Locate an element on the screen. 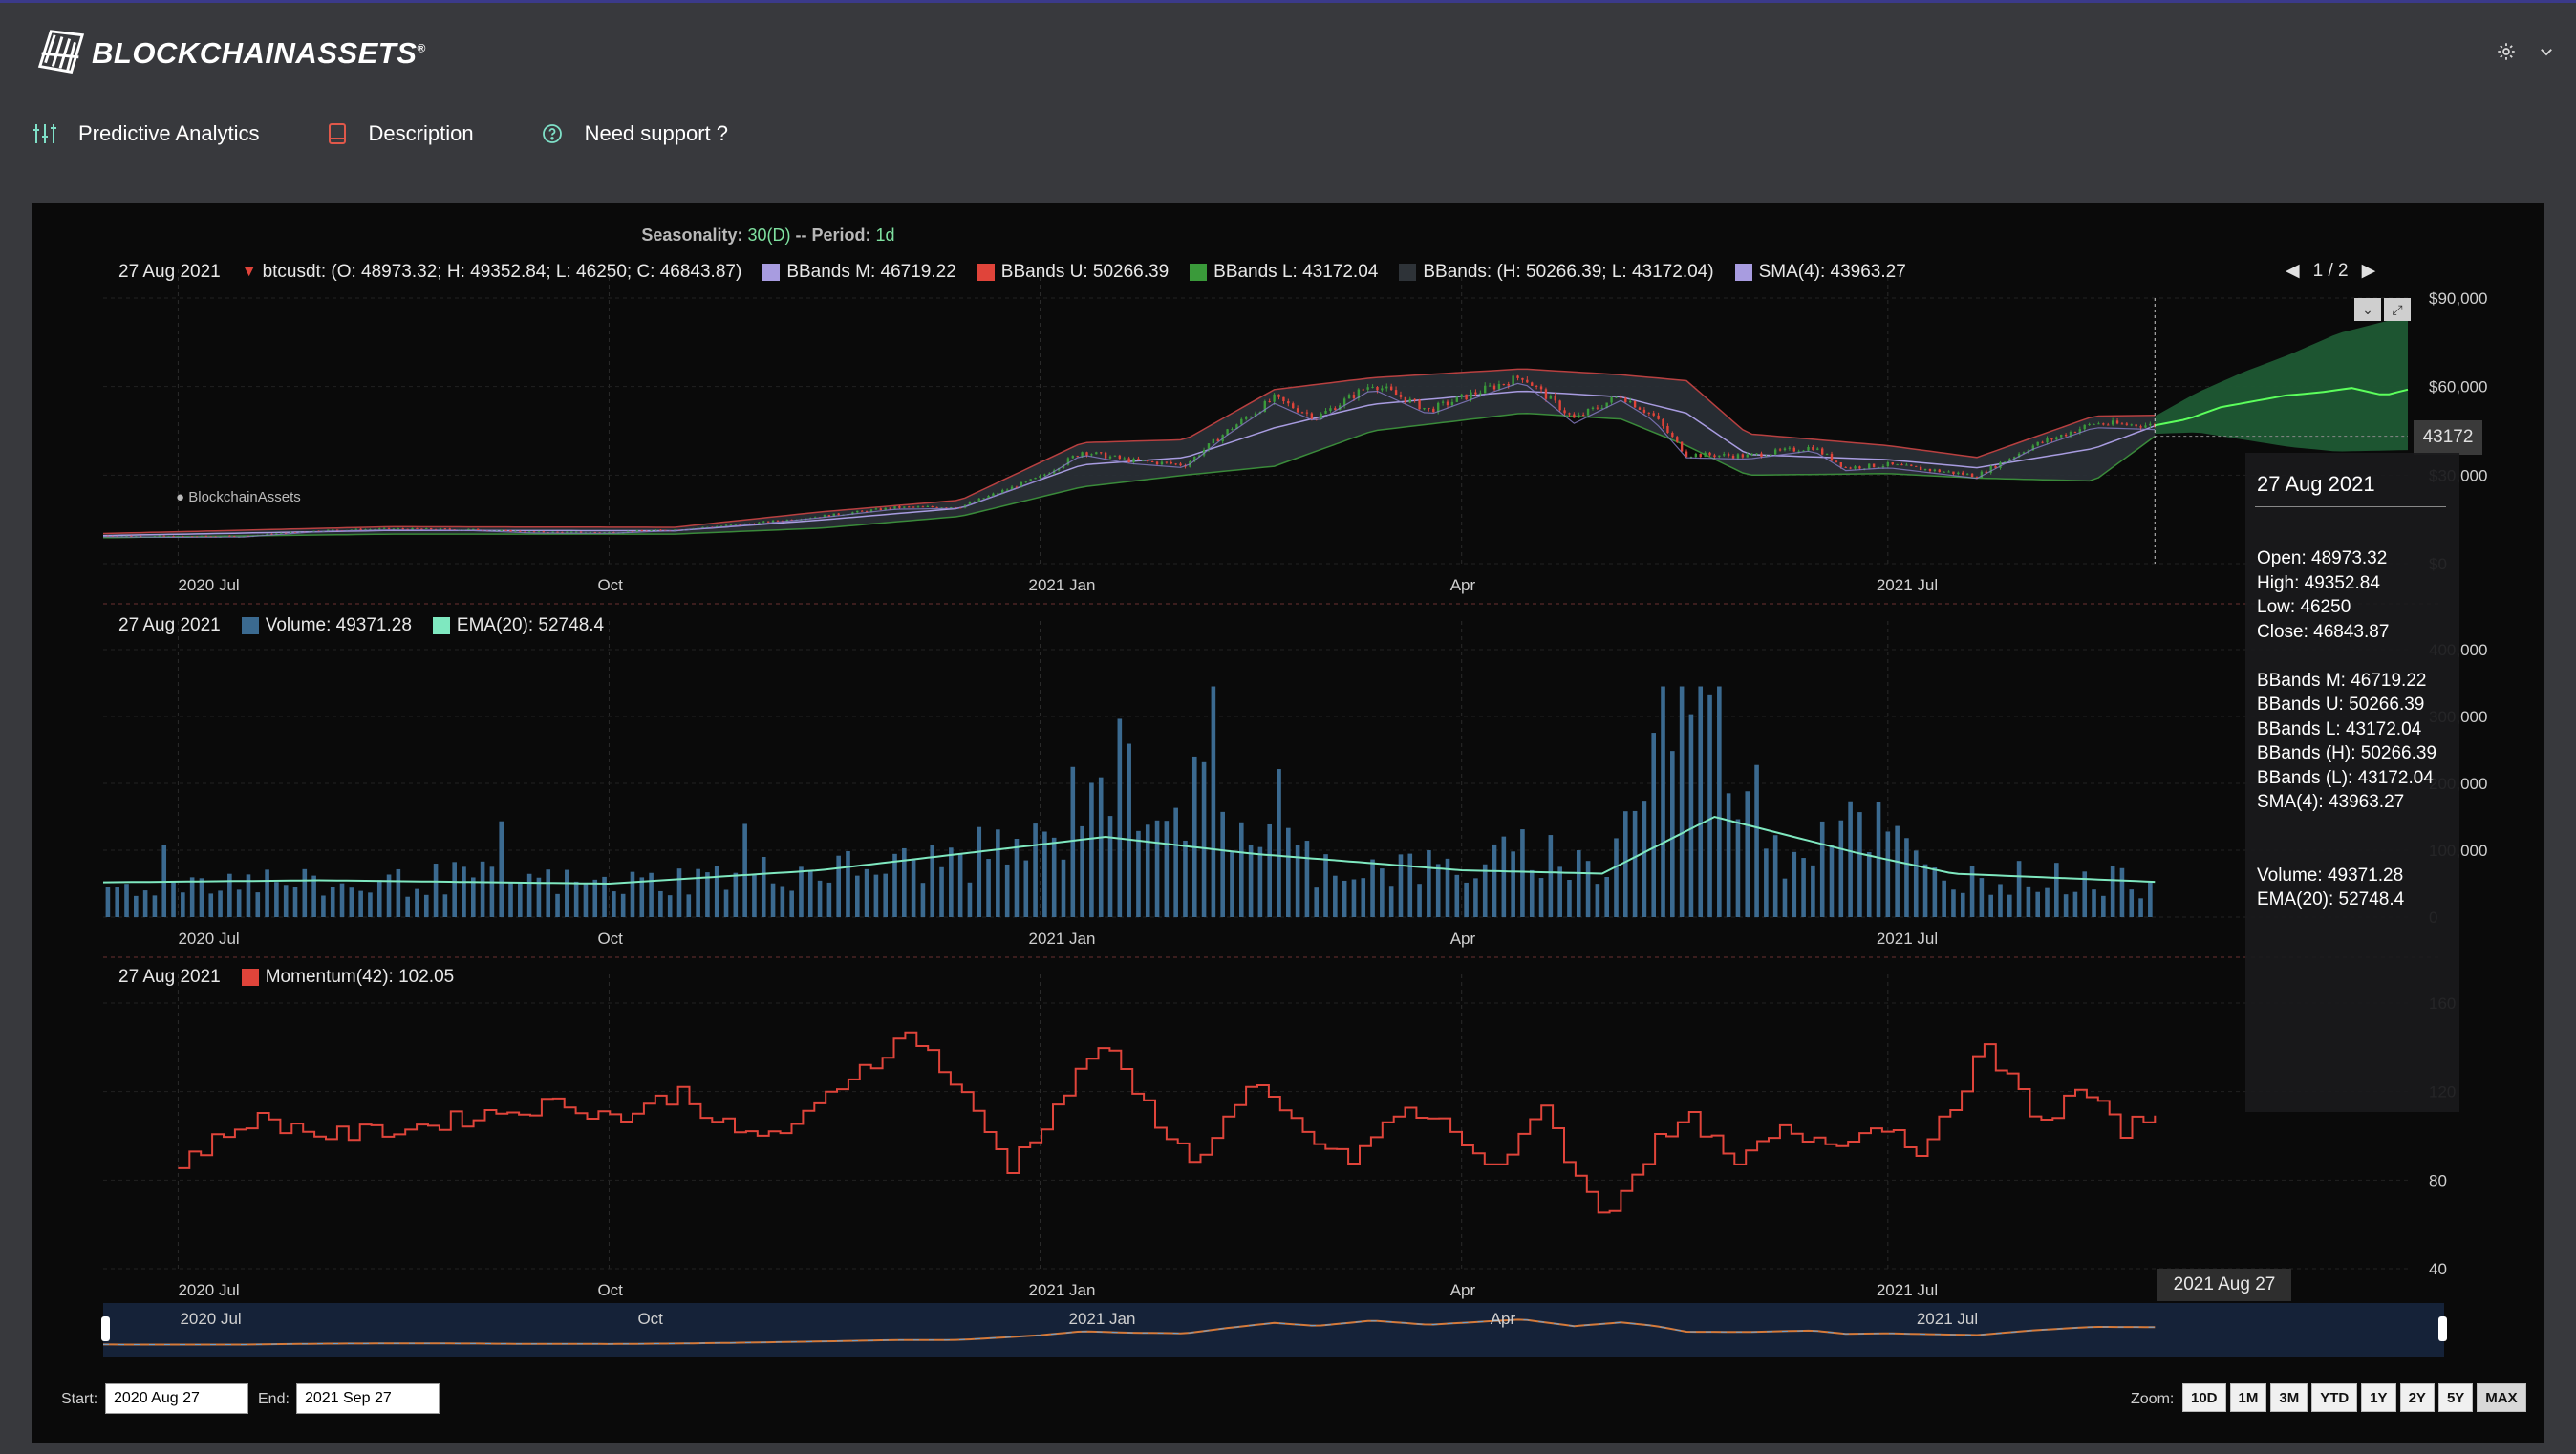 The height and width of the screenshot is (1454, 2576). zoom-10d-button: 10D is located at coordinates (2204, 1397).